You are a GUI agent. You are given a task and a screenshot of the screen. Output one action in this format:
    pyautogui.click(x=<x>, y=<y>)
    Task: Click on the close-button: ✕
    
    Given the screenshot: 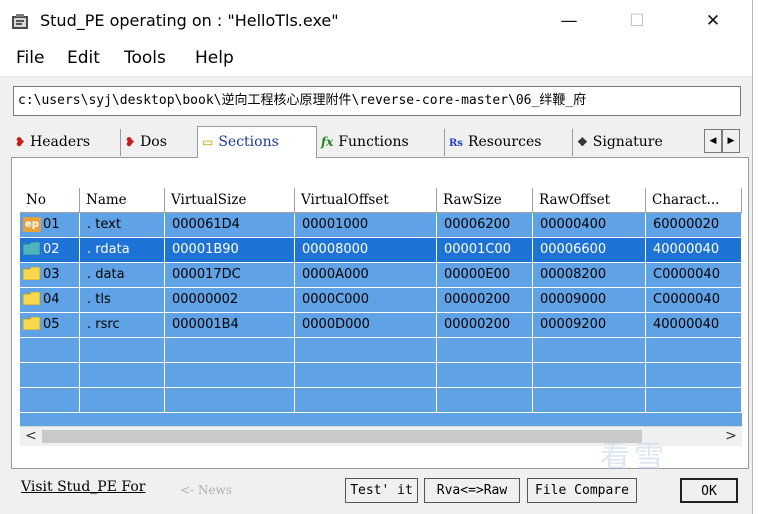 What is the action you would take?
    pyautogui.click(x=713, y=21)
    